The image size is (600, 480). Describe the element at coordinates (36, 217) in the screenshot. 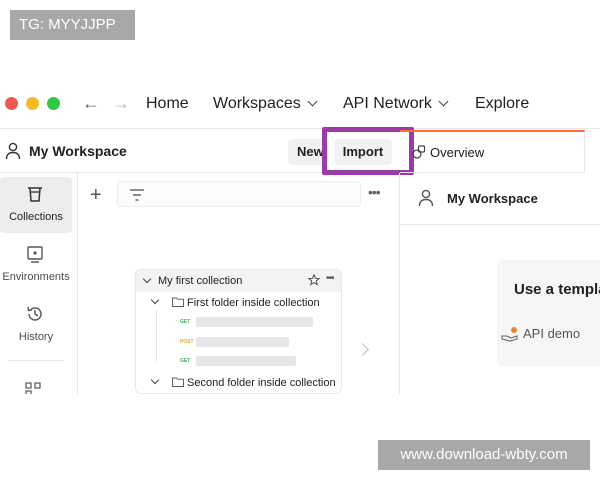

I see `sidebar-item-label: Collections` at that location.